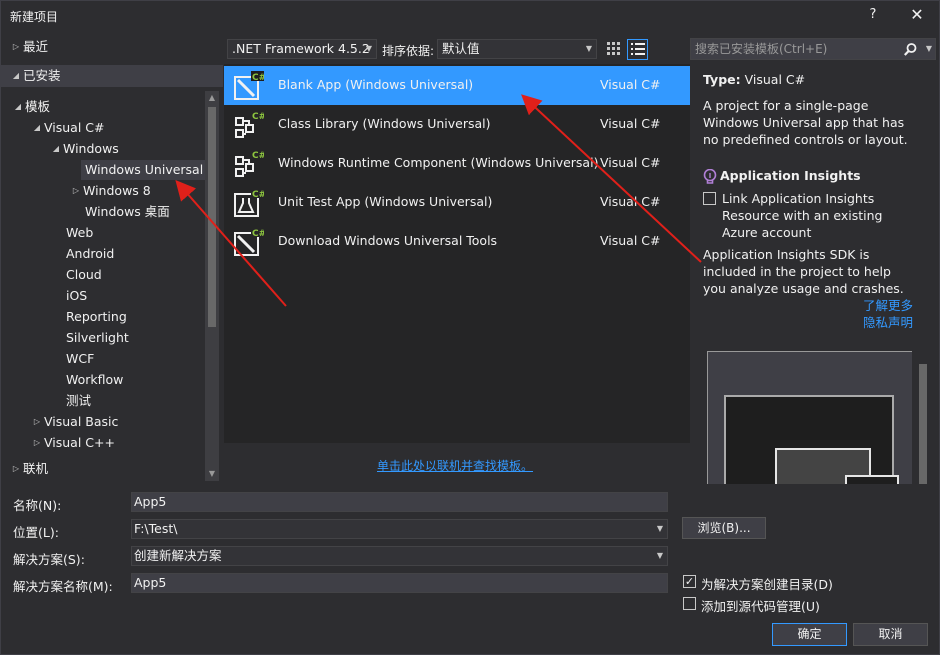  I want to click on runtime-component-icon: C#, so click(249, 163).